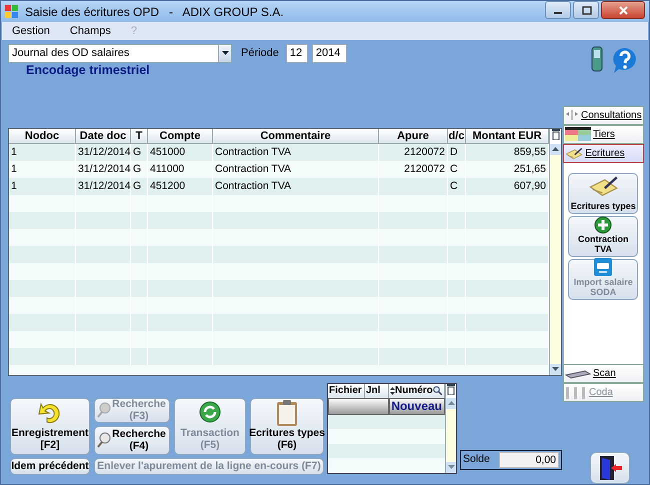 The image size is (650, 485). What do you see at coordinates (103, 136) in the screenshot?
I see `column-header: Date doc` at bounding box center [103, 136].